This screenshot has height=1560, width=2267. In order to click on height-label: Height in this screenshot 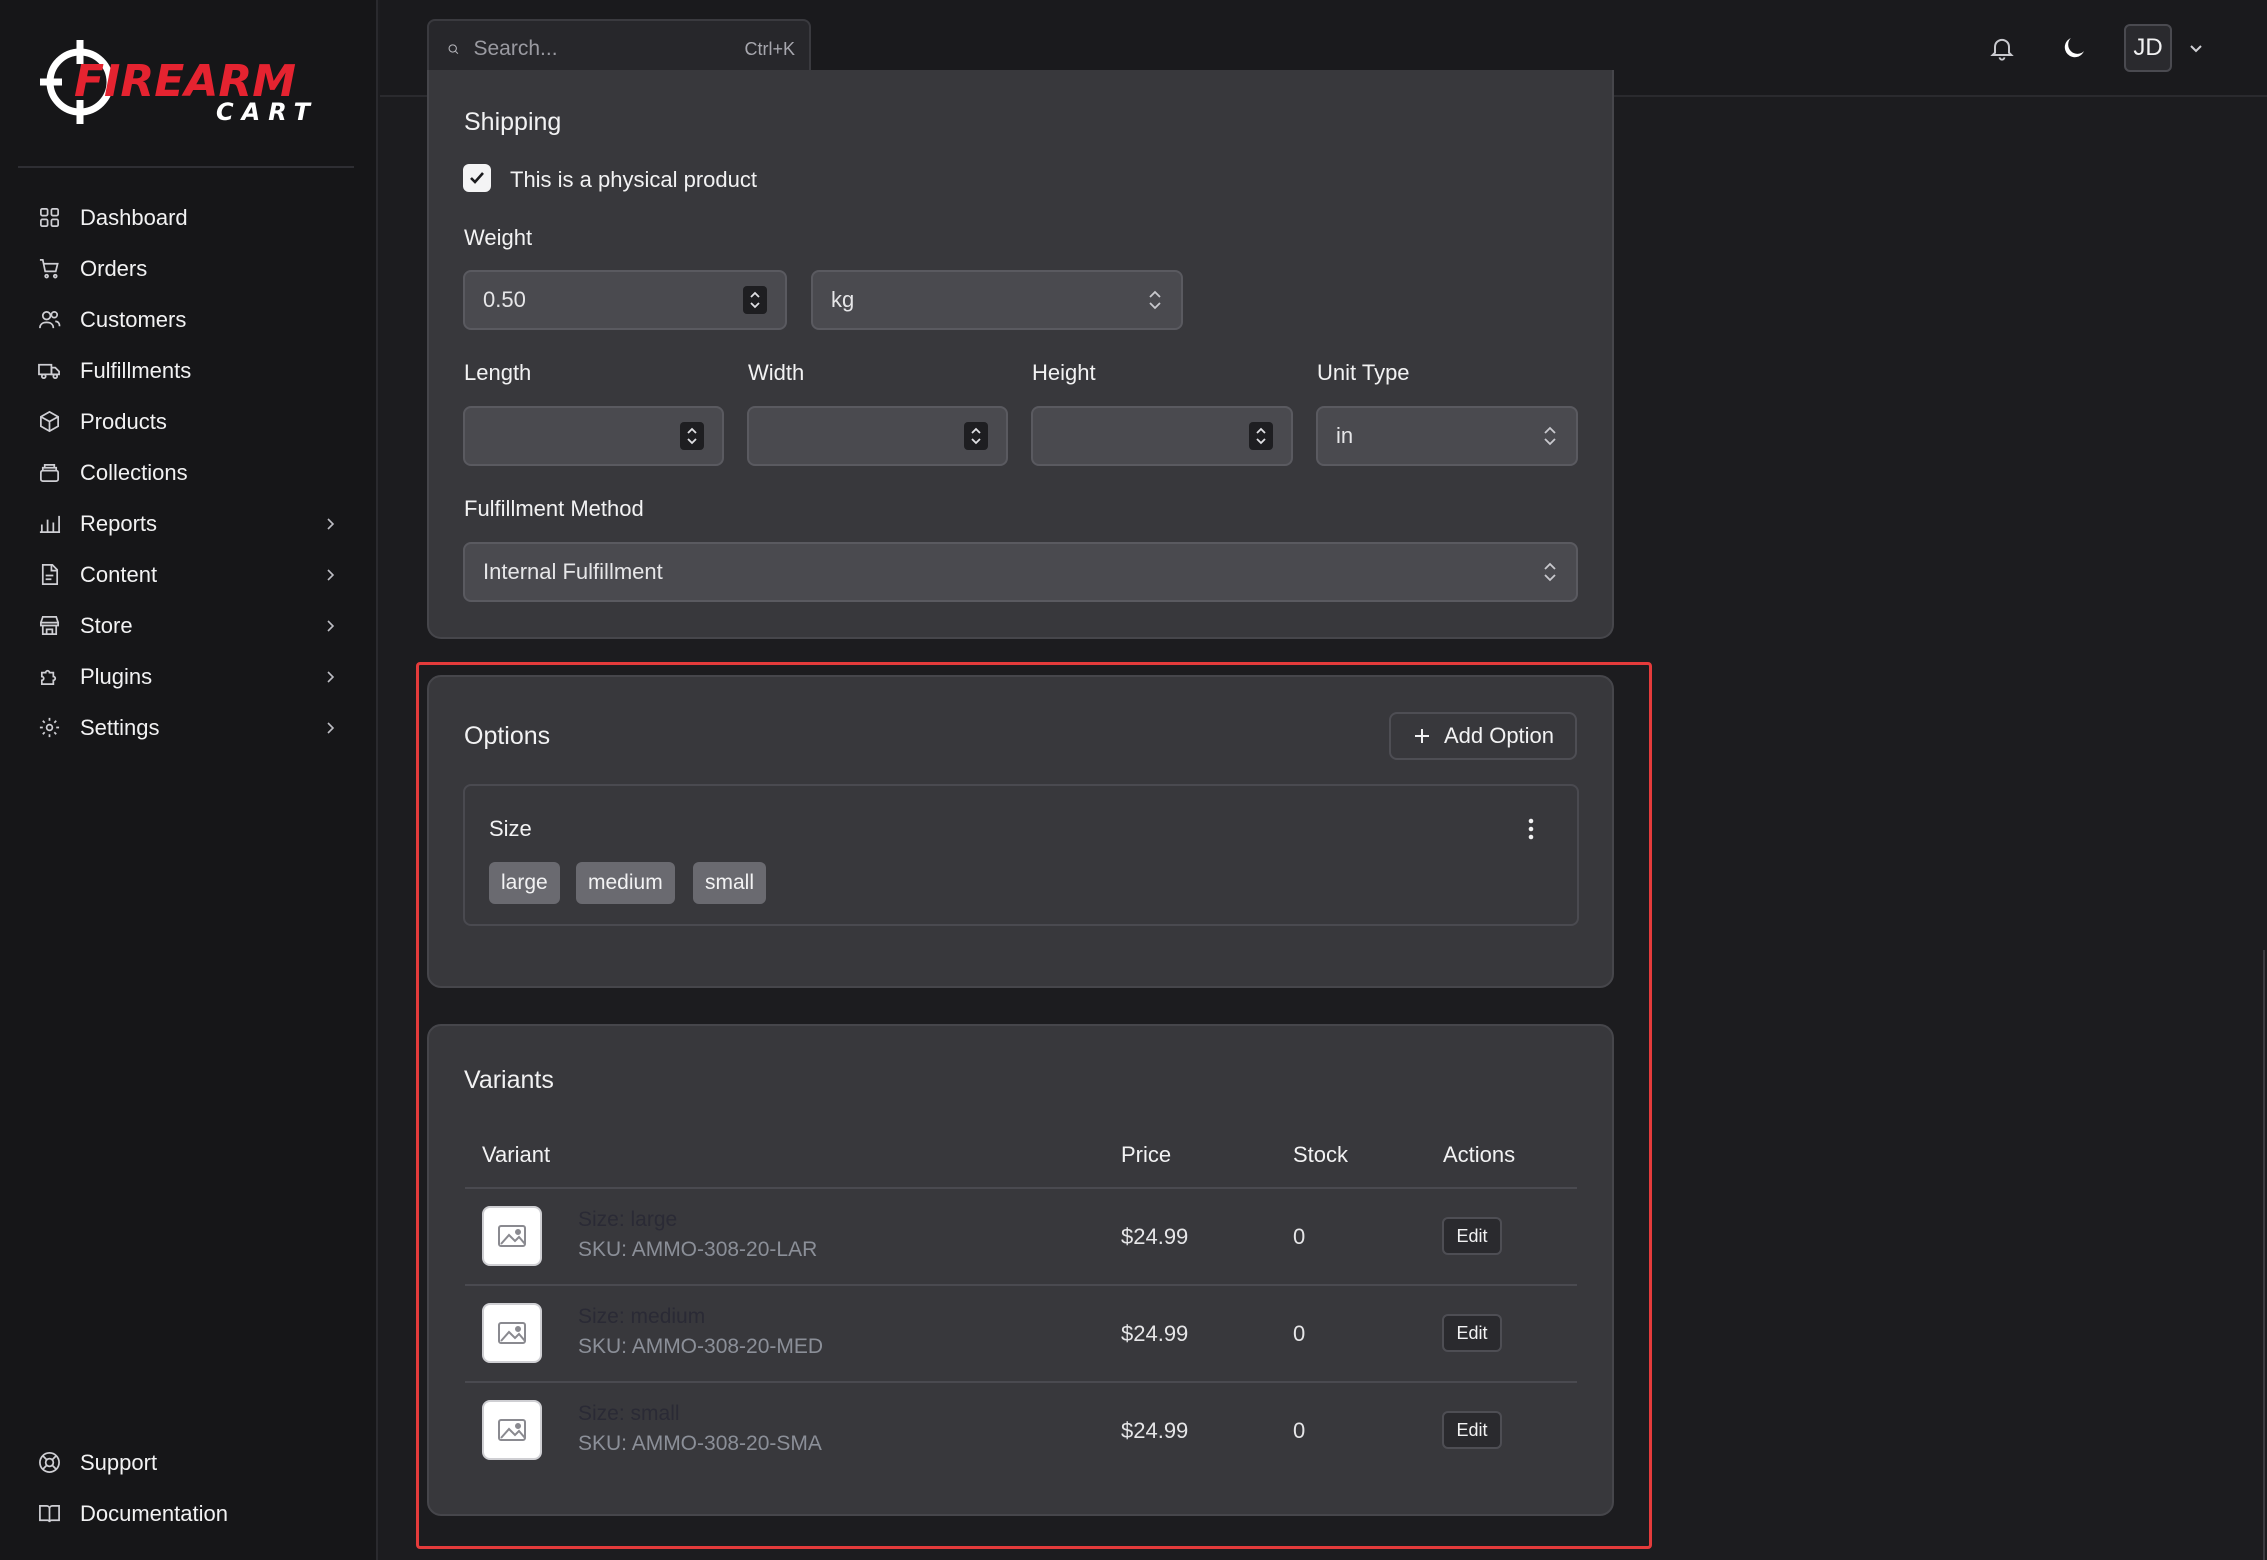, I will do `click(1064, 372)`.